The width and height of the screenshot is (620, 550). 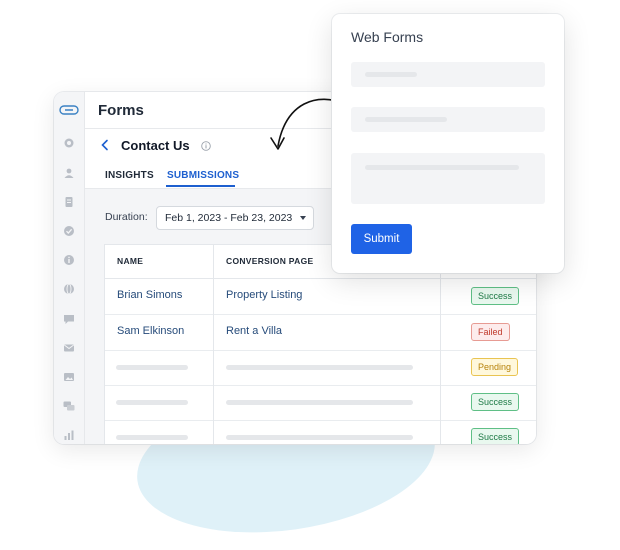 What do you see at coordinates (254, 331) in the screenshot?
I see `row-conversion-page: Rent a Villa` at bounding box center [254, 331].